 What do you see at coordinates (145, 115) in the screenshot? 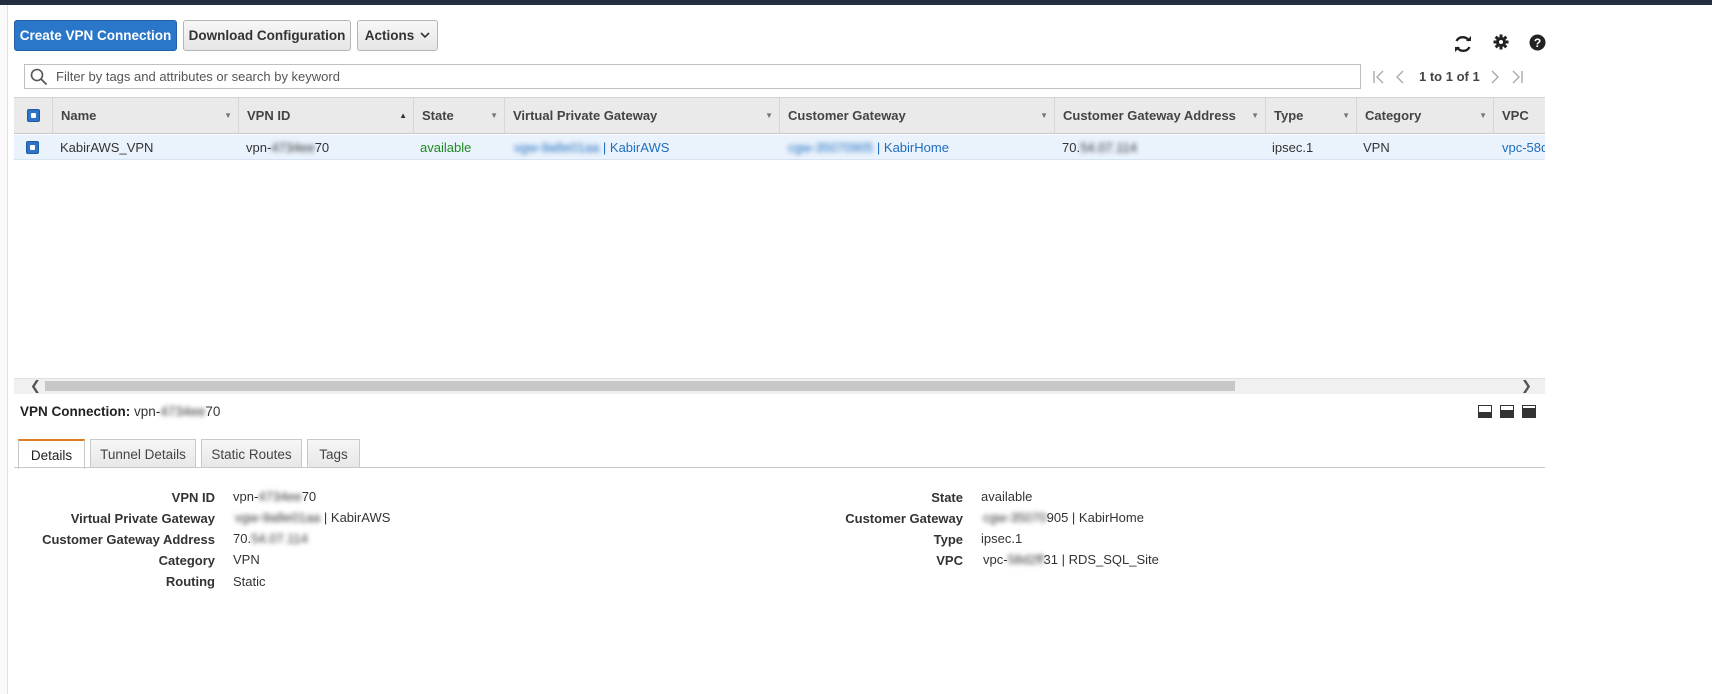
I see `column-header-name: Name ▼` at bounding box center [145, 115].